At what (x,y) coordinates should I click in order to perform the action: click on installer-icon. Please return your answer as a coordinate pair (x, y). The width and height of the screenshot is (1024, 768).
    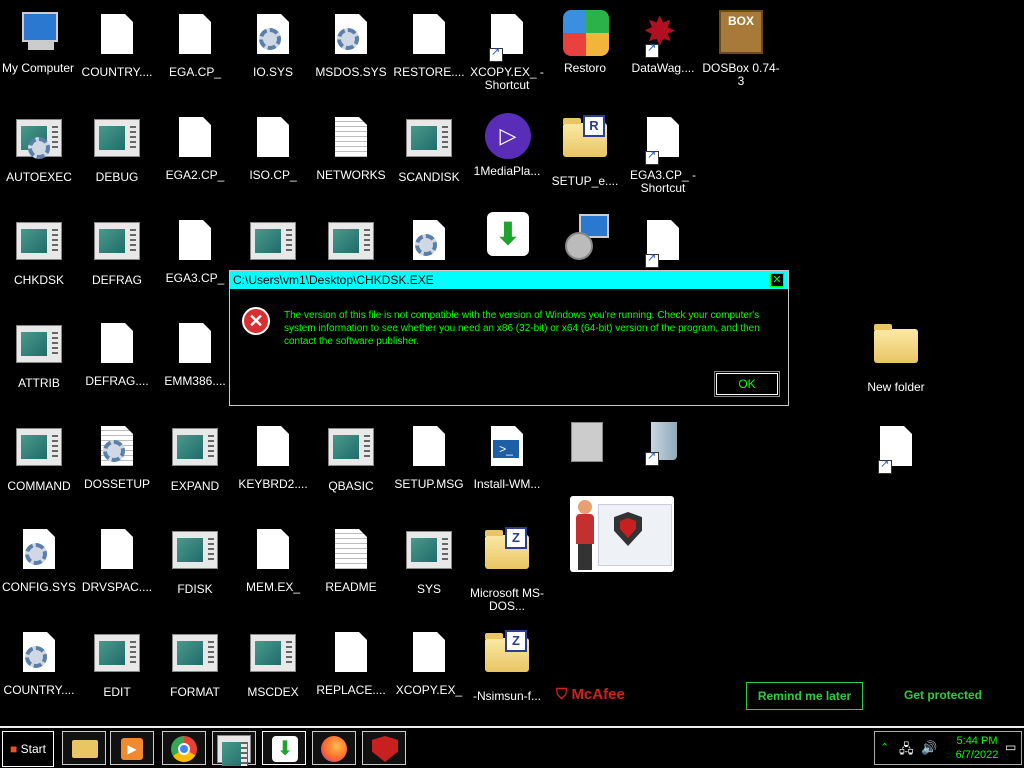
    Looking at the image, I should click on (585, 236).